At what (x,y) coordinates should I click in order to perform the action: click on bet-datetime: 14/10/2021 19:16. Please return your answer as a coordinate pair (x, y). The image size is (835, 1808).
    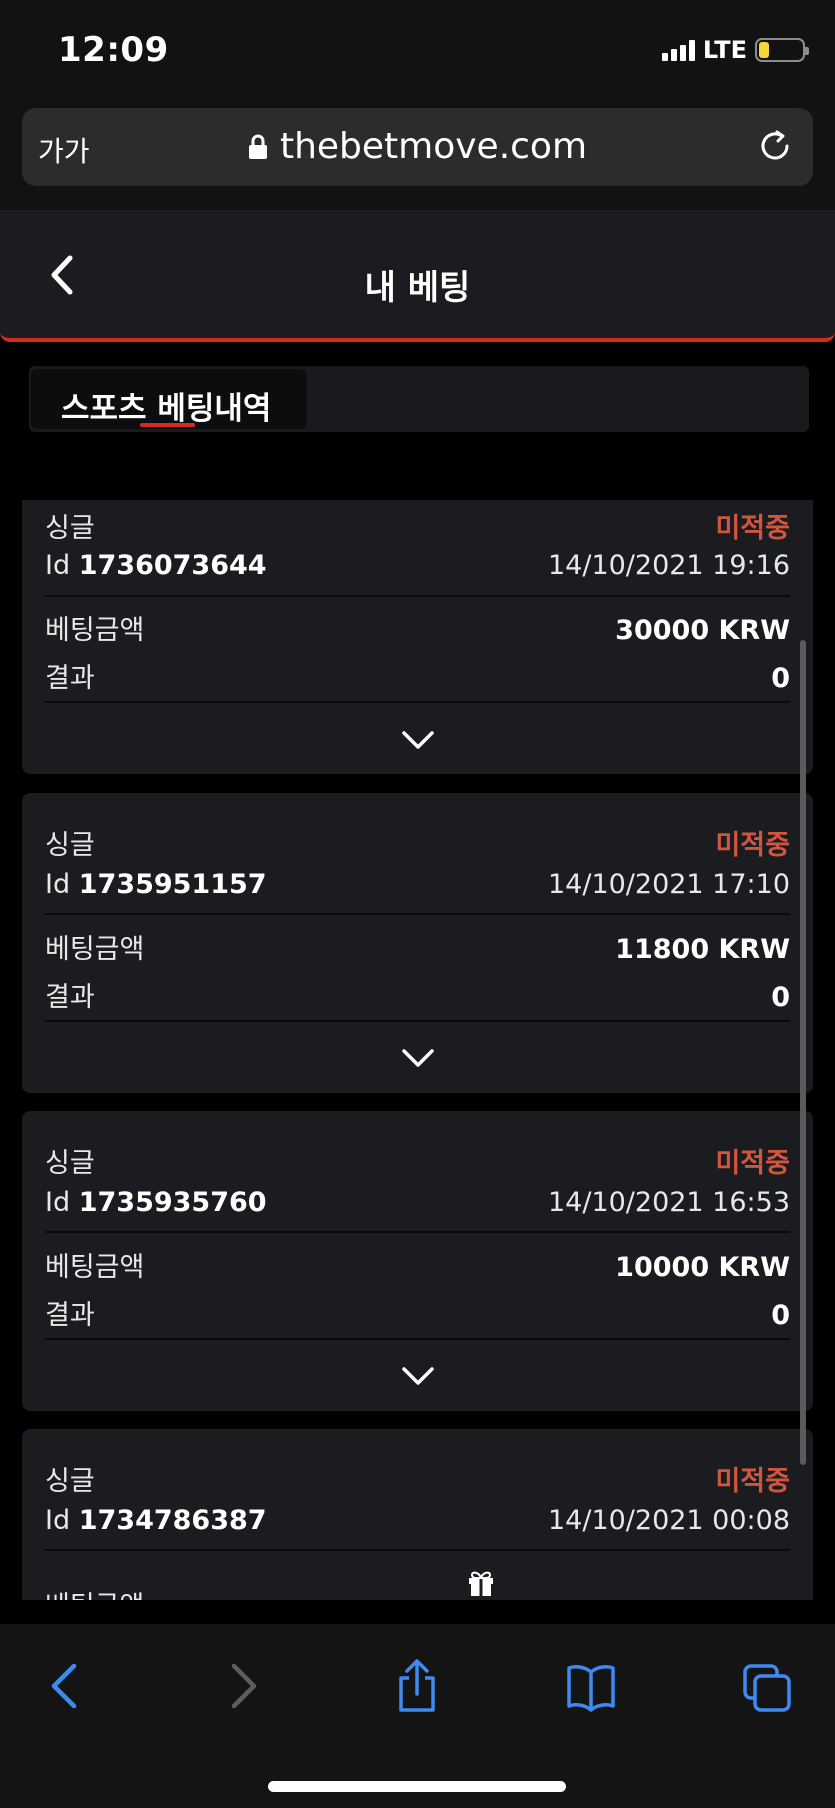
    Looking at the image, I should click on (668, 565).